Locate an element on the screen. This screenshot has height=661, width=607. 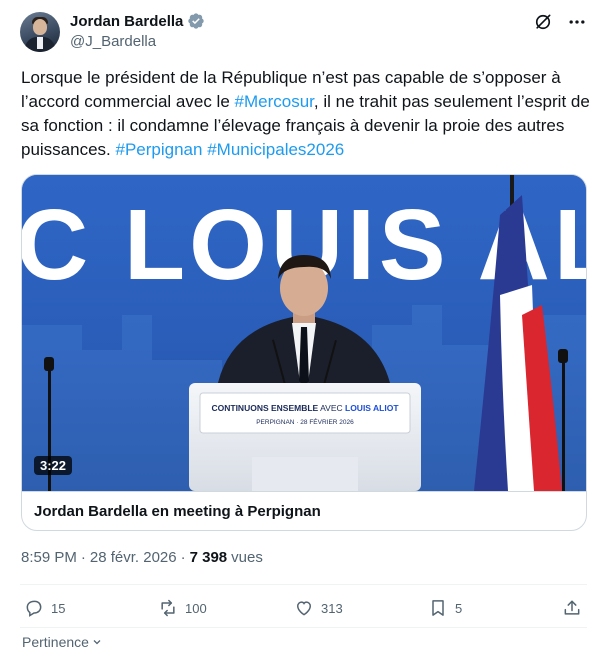
svg-text:CONTINUONS ENSEMBLE AVEC LOUIS: CONTINUONS ENSEMBLE AVEC LOUIS ALIOT is located at coordinates (305, 408).